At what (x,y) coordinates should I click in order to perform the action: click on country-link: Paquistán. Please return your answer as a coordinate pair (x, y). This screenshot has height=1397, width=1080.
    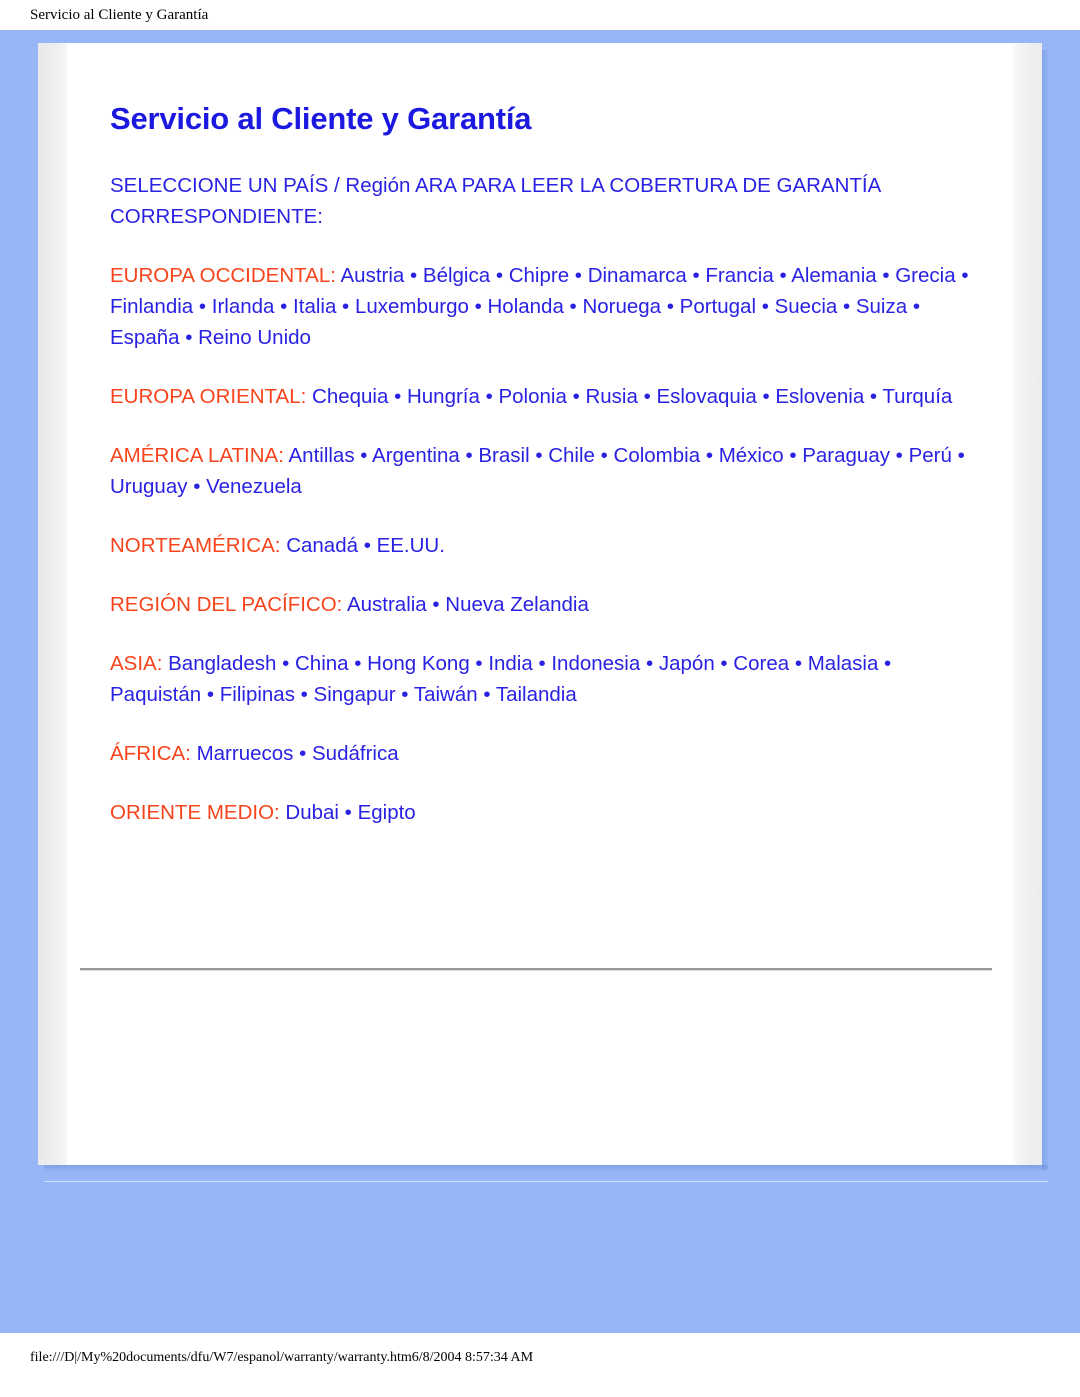
    Looking at the image, I should click on (155, 694).